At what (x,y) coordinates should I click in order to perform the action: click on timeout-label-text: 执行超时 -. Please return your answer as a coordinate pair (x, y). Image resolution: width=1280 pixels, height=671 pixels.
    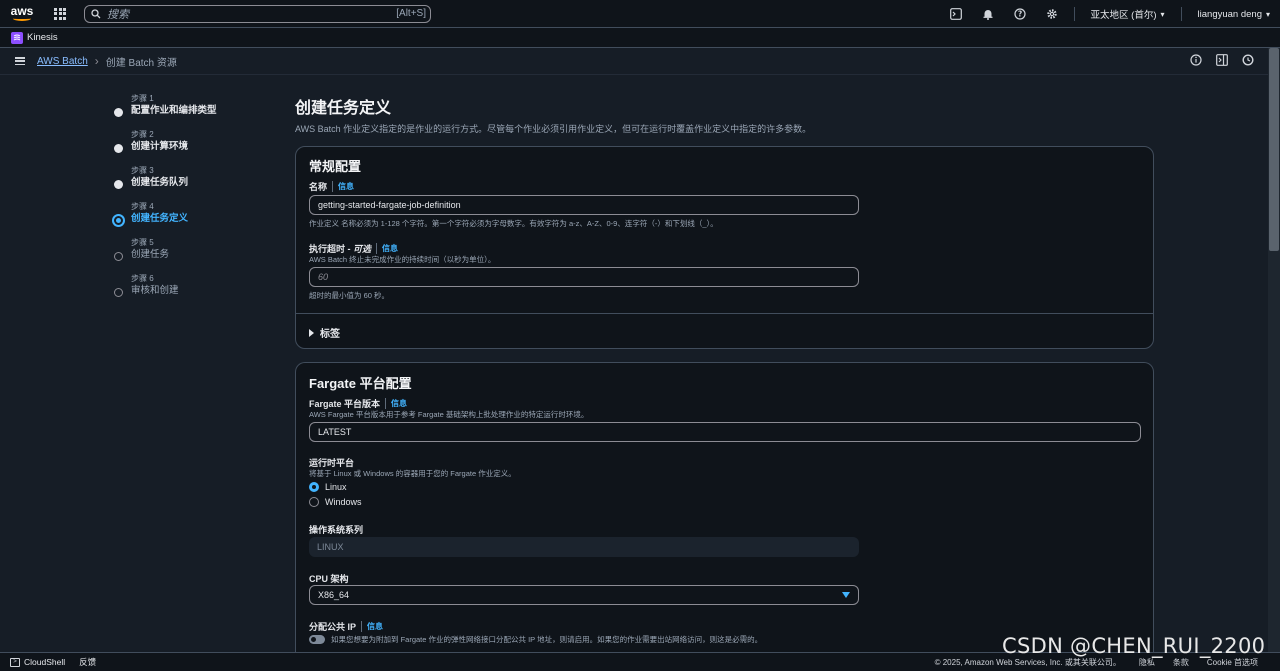
    Looking at the image, I should click on (331, 249).